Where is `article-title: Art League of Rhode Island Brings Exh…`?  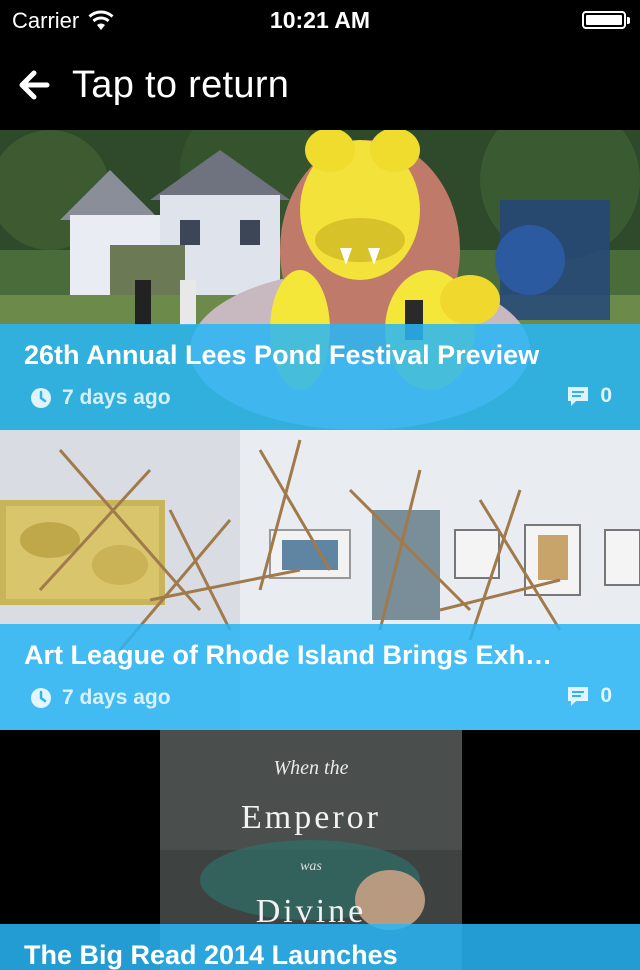
article-title: Art League of Rhode Island Brings Exh… is located at coordinates (288, 655).